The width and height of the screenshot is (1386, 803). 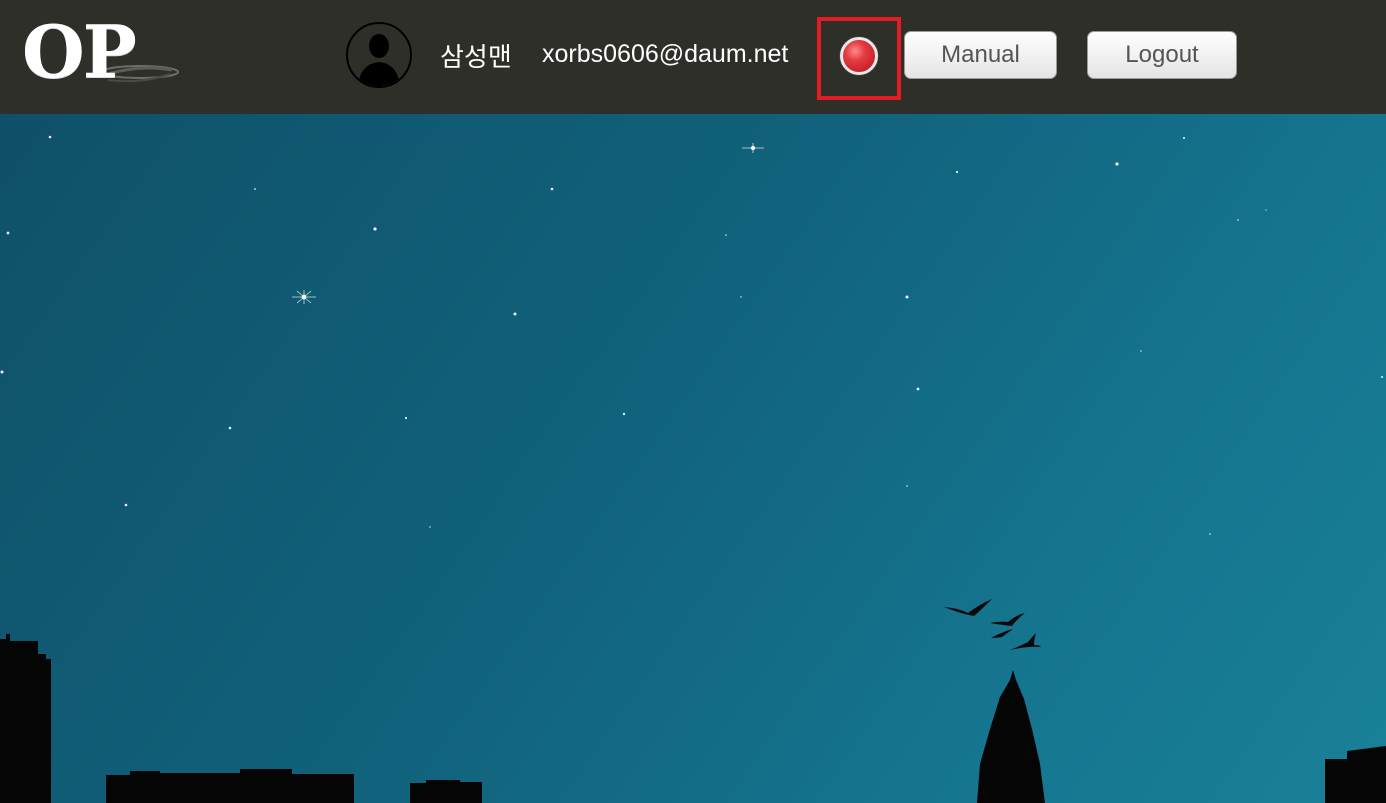 I want to click on user-avatar, so click(x=379, y=55).